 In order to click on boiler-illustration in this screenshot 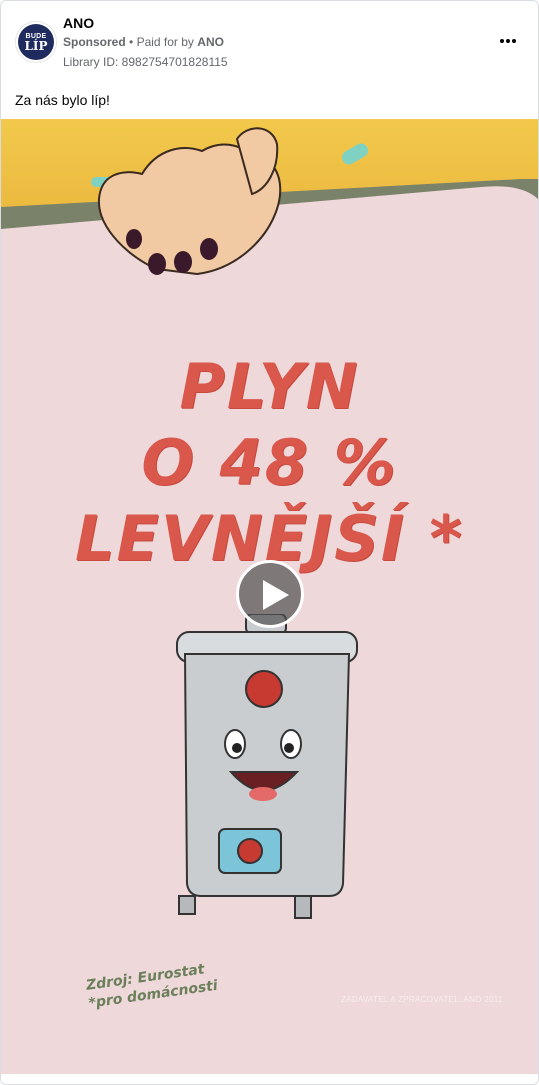, I will do `click(267, 766)`.